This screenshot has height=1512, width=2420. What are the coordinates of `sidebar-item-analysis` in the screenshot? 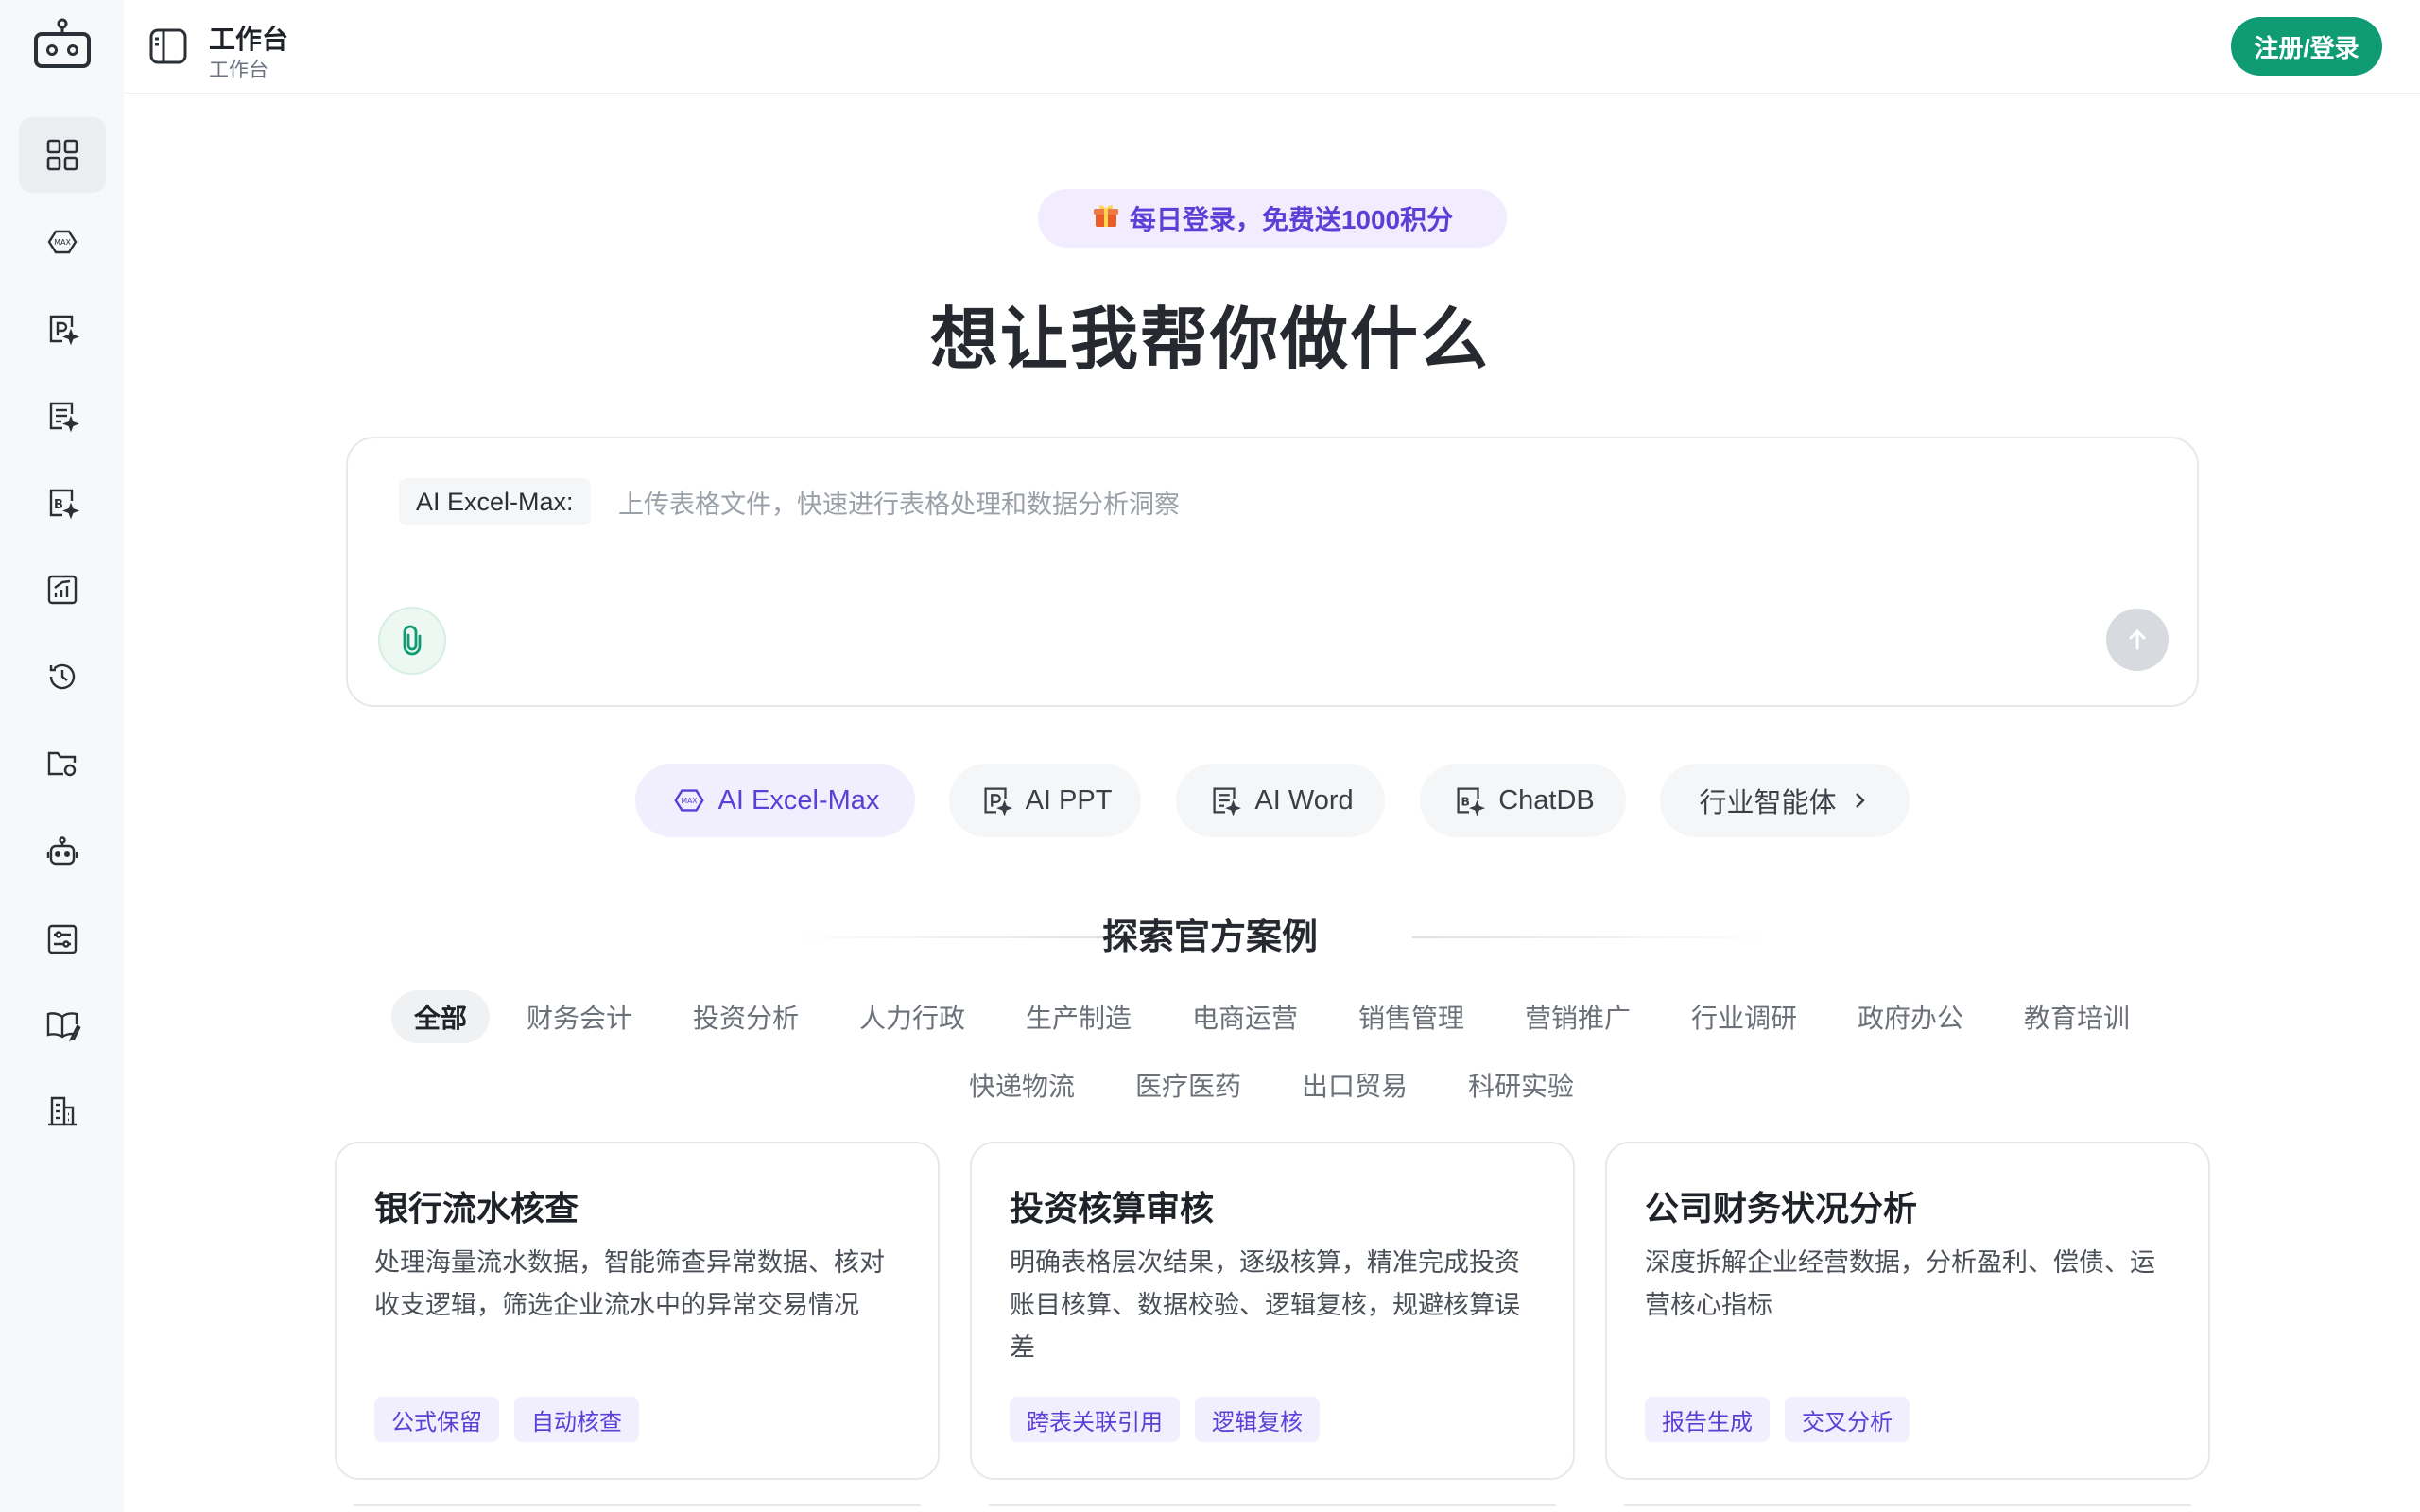 It's located at (63, 589).